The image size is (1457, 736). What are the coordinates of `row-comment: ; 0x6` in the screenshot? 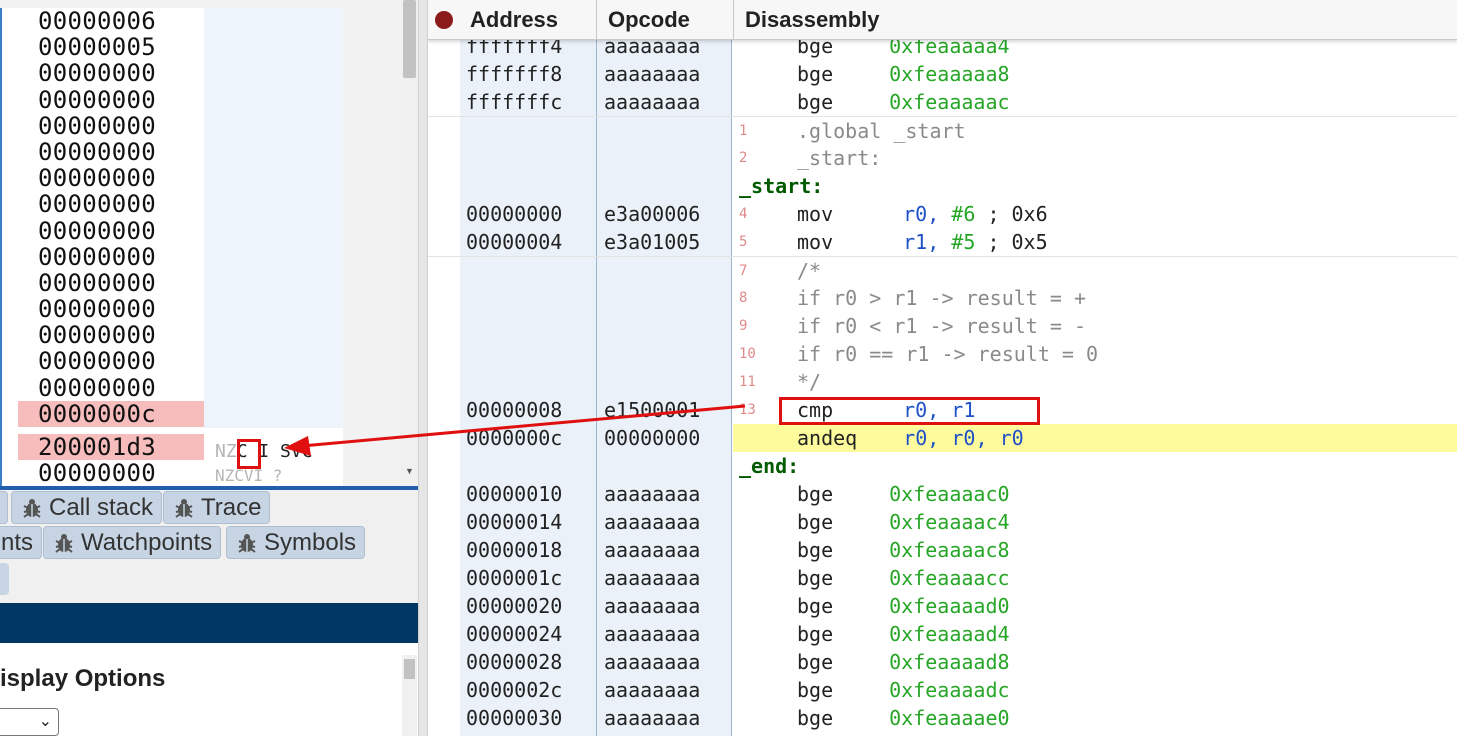 It's located at (1017, 214).